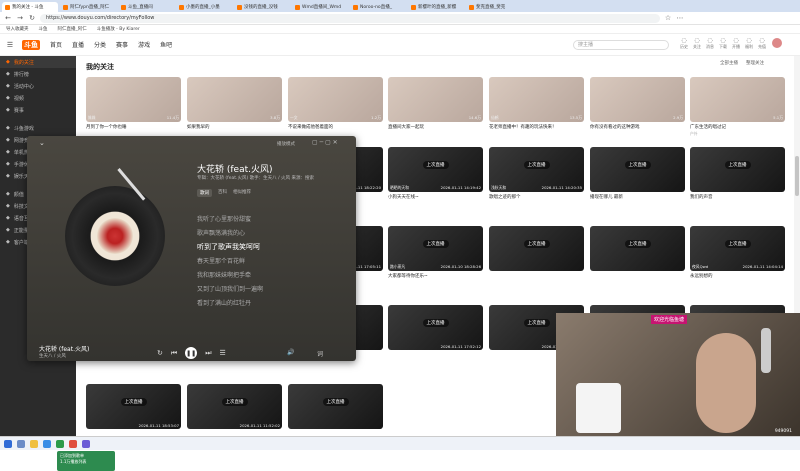 Image resolution: width=800 pixels, height=471 pixels. I want to click on playlist-icon: ☰, so click(223, 353).